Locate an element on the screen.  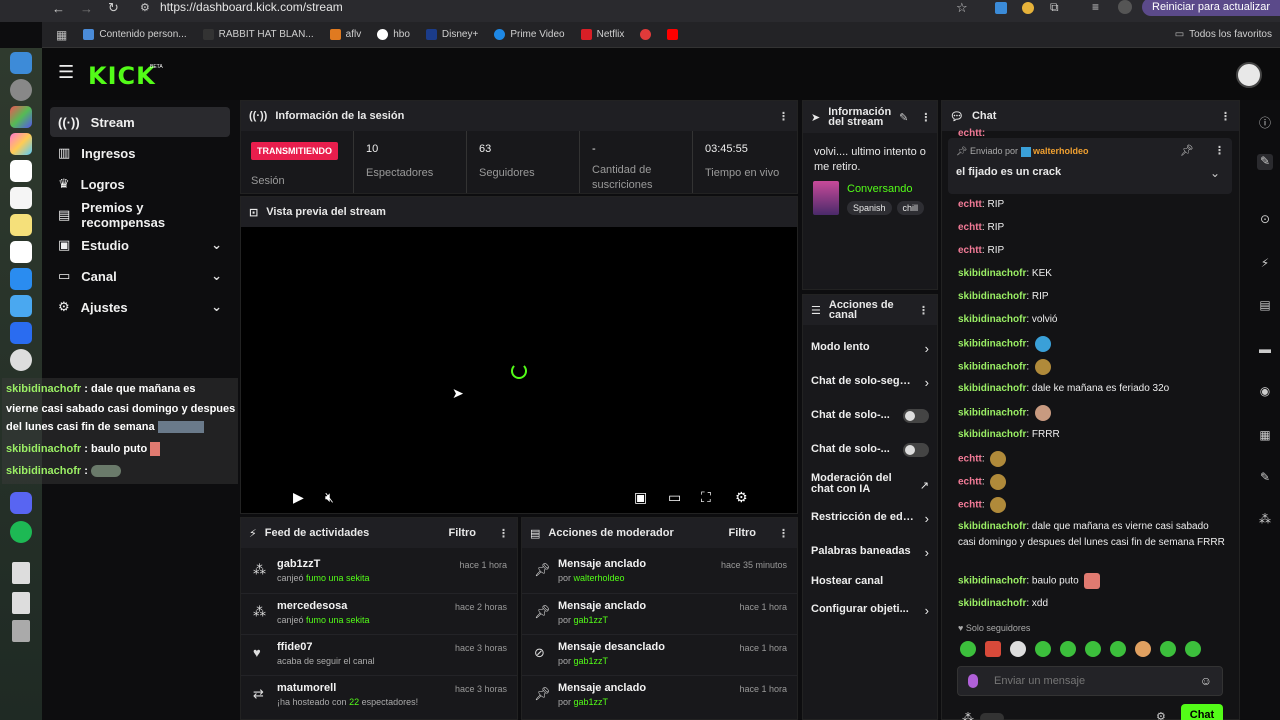
safari-icon is located at coordinates (21, 306).